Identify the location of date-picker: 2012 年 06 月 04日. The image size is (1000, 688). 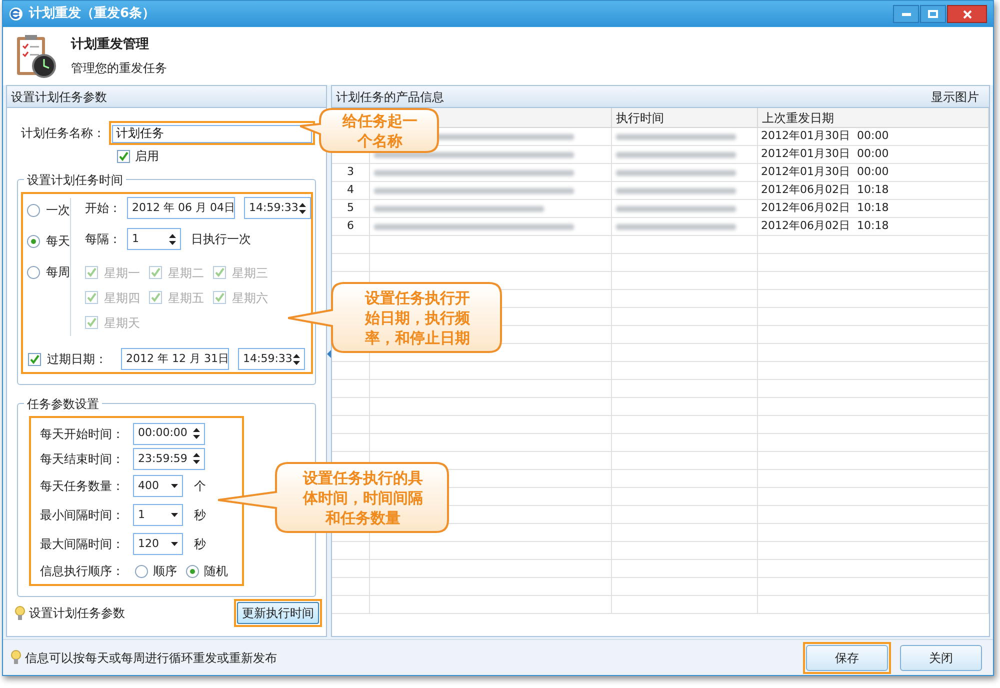
(181, 208).